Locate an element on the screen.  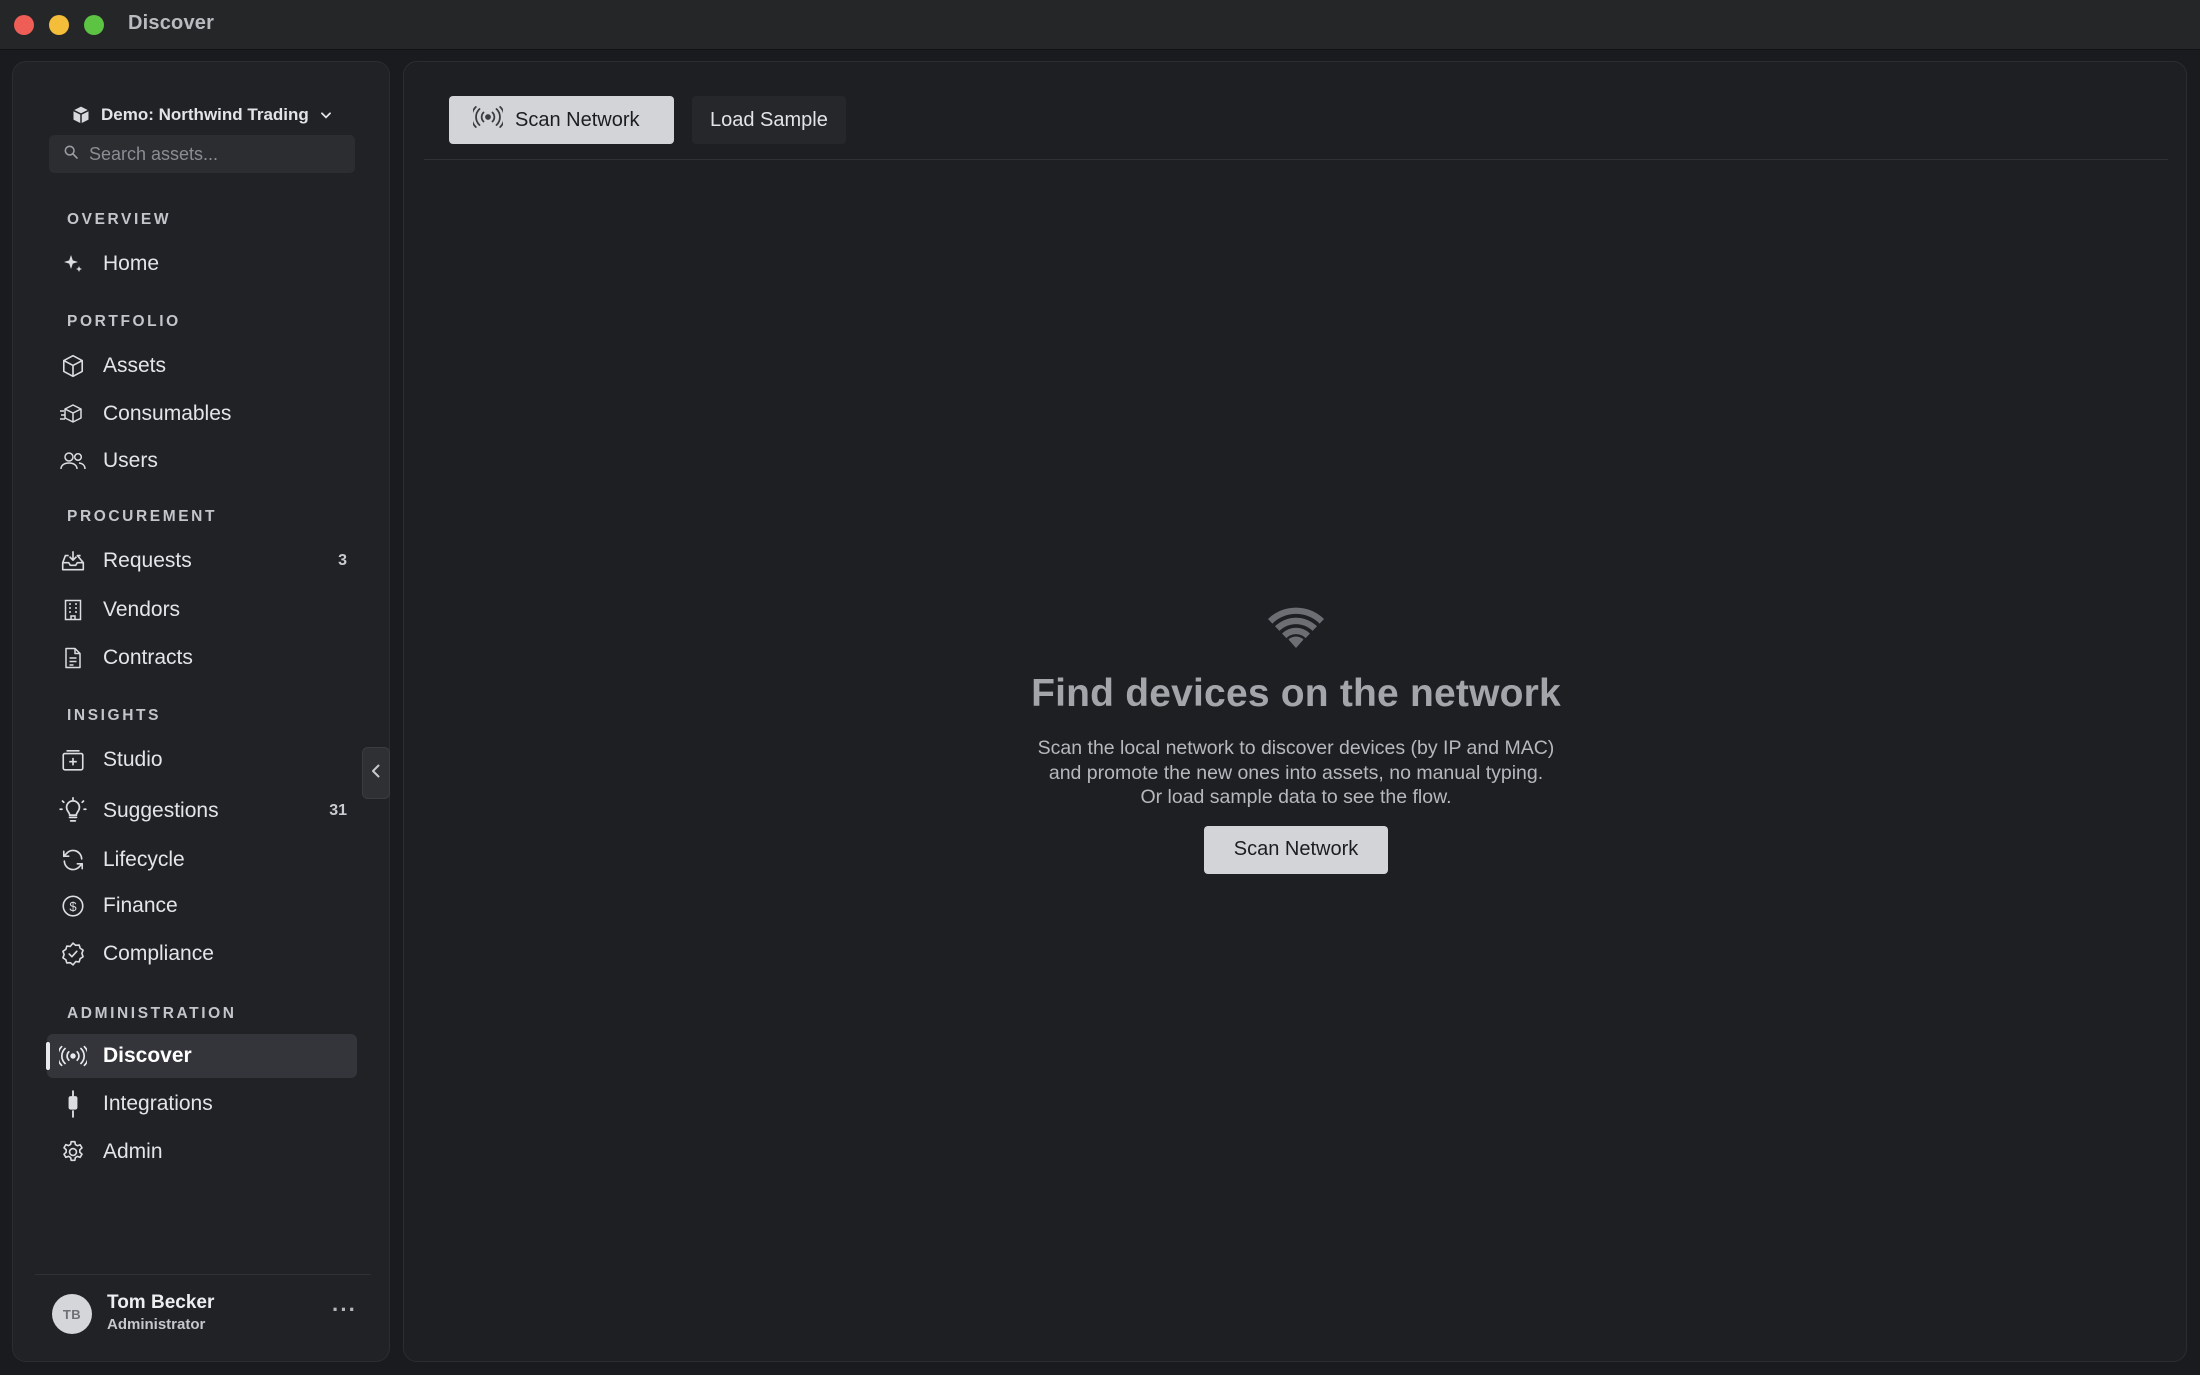
sidebar-item-label: Discover is located at coordinates (147, 1055).